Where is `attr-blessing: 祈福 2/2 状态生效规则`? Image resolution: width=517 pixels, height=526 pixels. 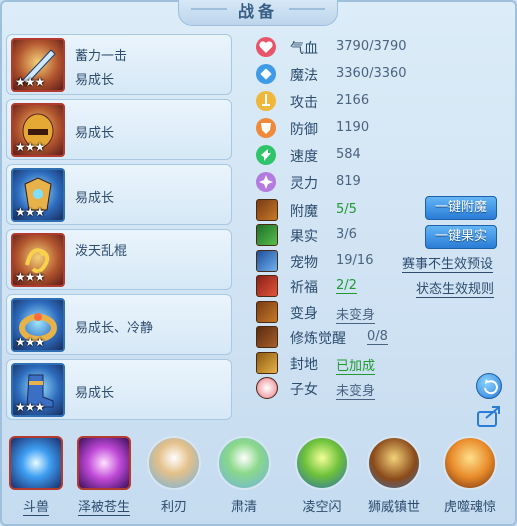
attr-blessing: 祈福 2/2 状态生效规则 is located at coordinates (381, 286).